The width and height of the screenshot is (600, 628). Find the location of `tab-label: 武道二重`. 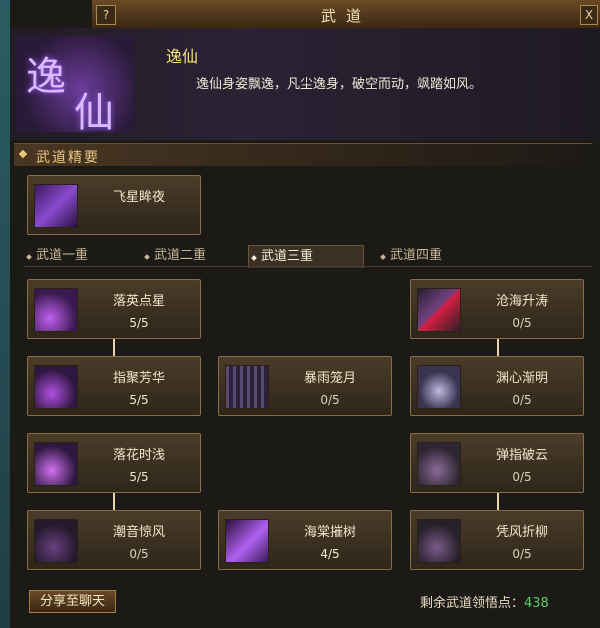

tab-label: 武道二重 is located at coordinates (180, 255).